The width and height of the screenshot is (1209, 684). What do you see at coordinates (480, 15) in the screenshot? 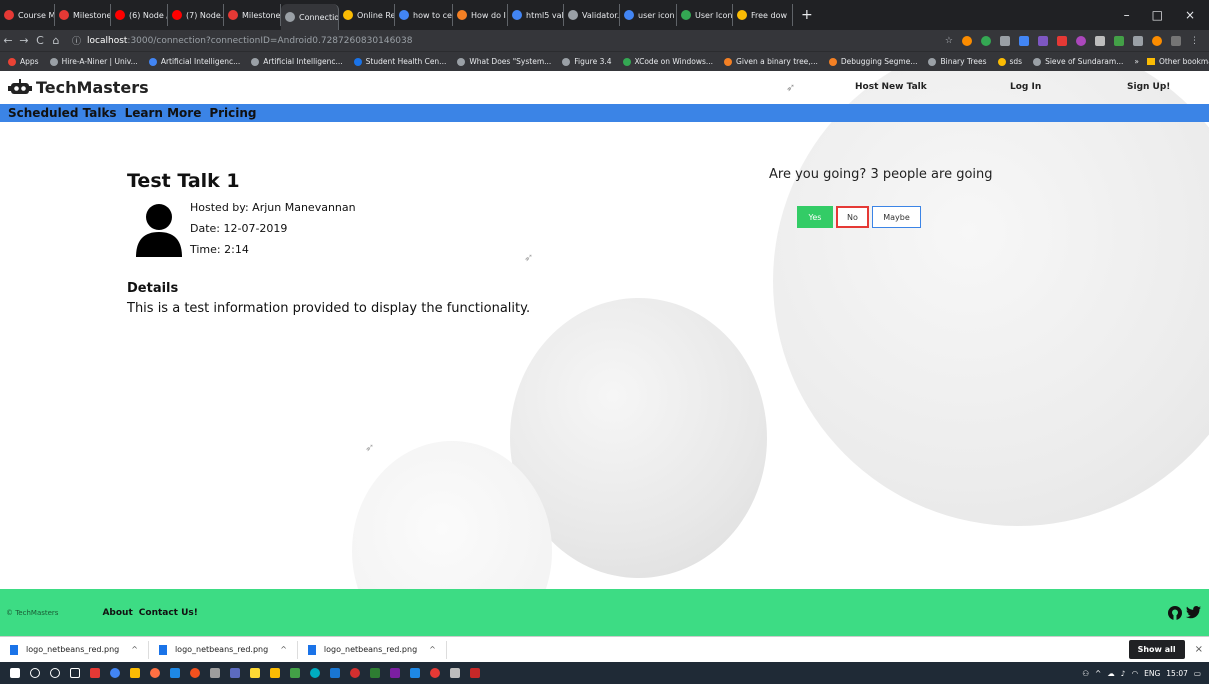
I see `browser-tab: How do I×` at bounding box center [480, 15].